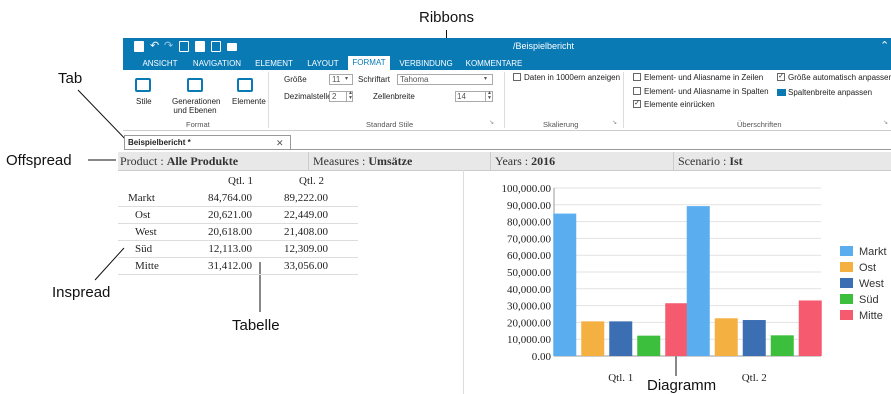  What do you see at coordinates (839, 77) in the screenshot?
I see `auto-size-label: Größe automatisch anpassen` at bounding box center [839, 77].